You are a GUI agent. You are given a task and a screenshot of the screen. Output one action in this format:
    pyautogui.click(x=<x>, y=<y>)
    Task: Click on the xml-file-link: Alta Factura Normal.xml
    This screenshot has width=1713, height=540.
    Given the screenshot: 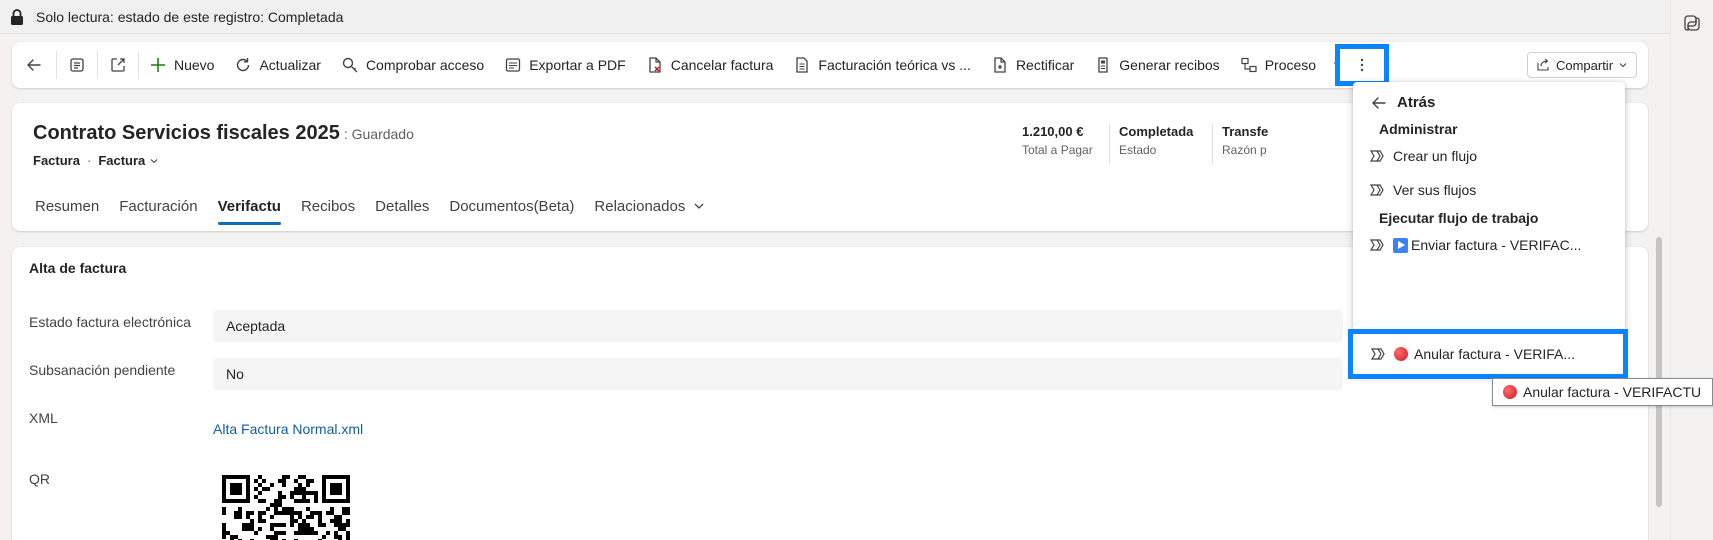 What is the action you would take?
    pyautogui.click(x=288, y=429)
    